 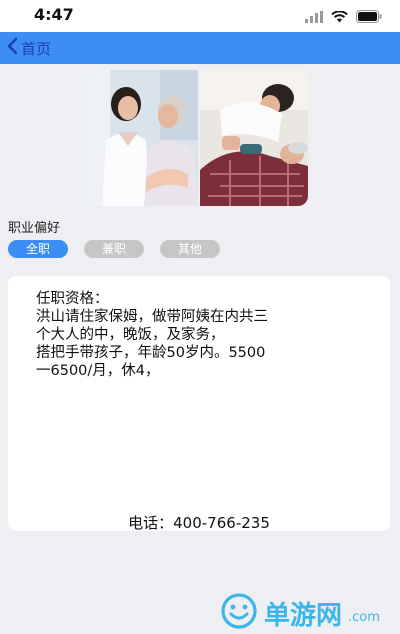 I want to click on description-line: 一6500/月，休4，, so click(x=98, y=371).